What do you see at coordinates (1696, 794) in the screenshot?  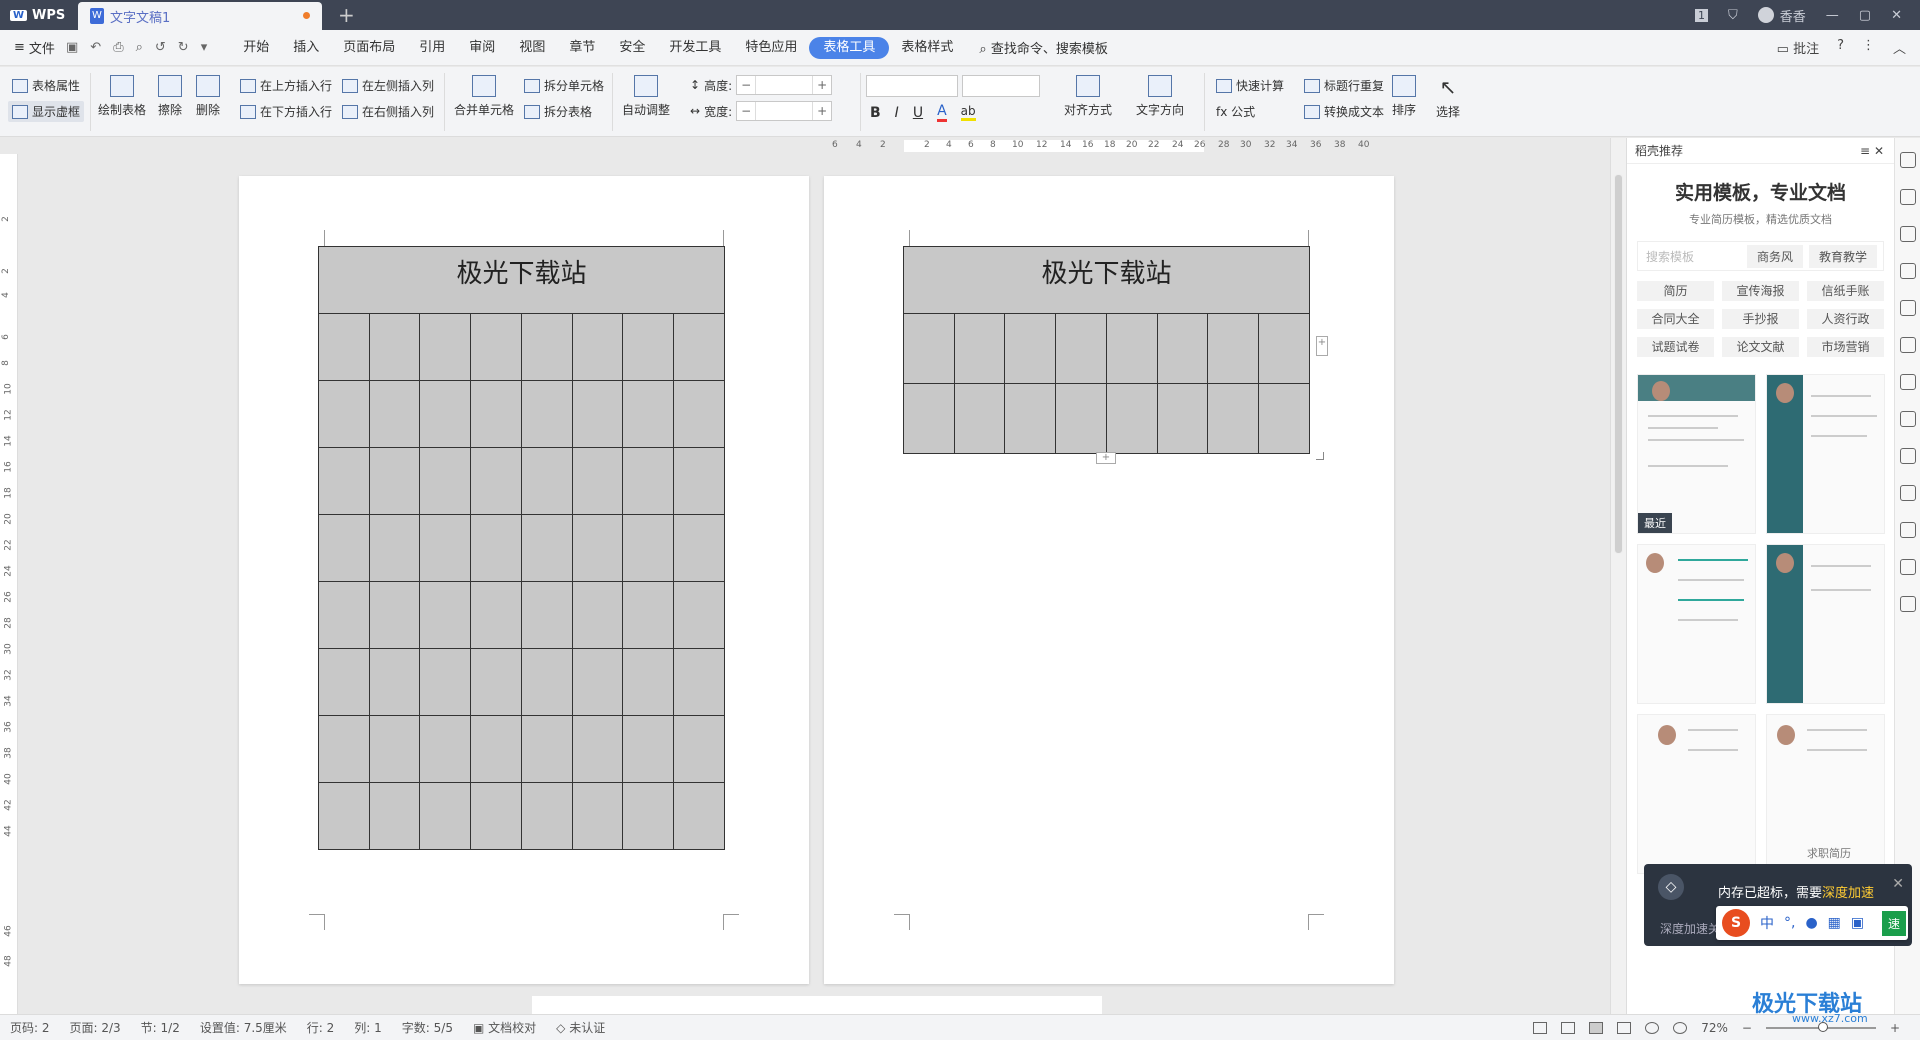 I see `template-thumbnail` at bounding box center [1696, 794].